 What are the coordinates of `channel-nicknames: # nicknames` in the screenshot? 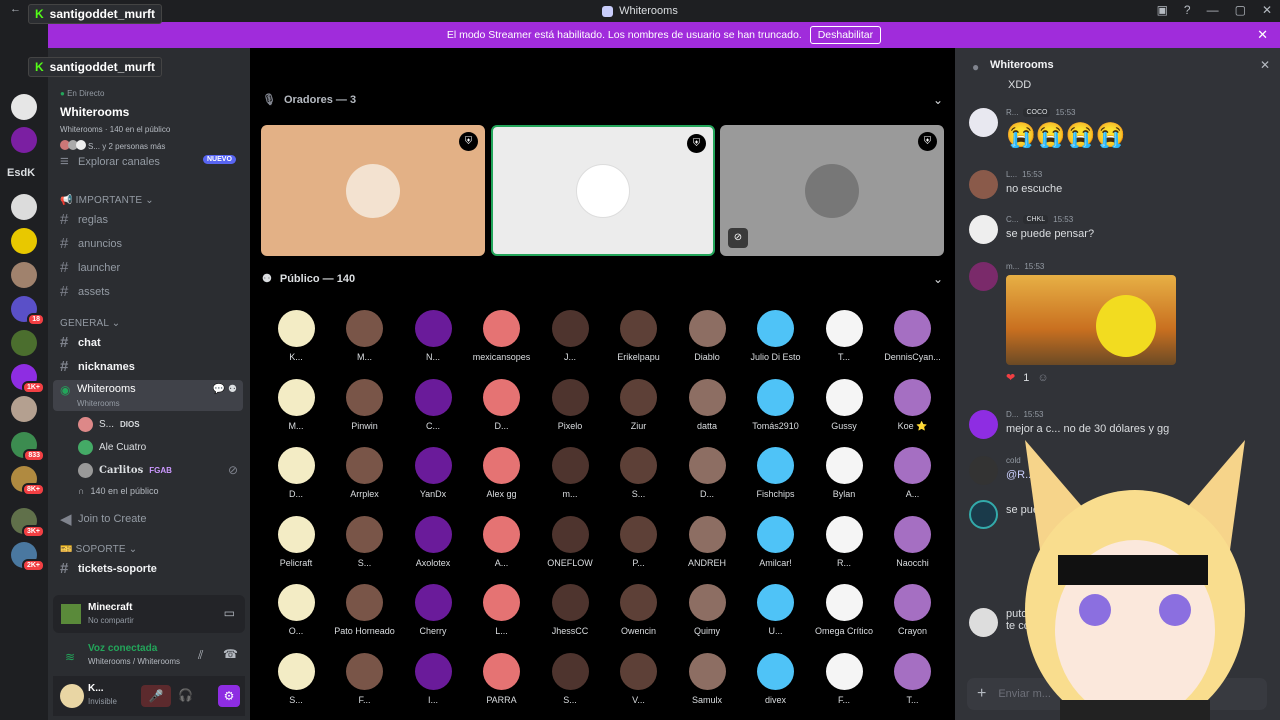 It's located at (97, 366).